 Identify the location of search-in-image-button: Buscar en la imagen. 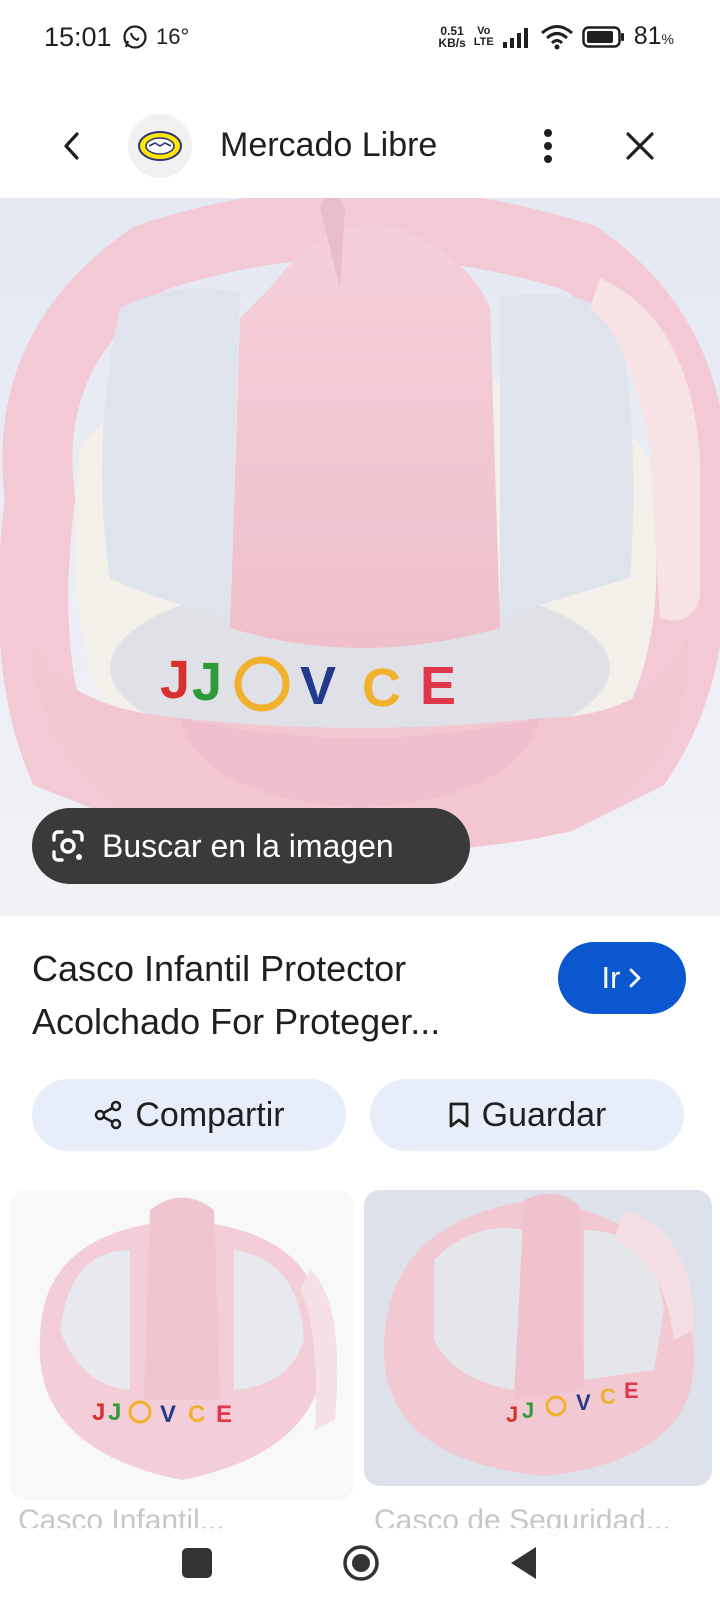
(251, 846).